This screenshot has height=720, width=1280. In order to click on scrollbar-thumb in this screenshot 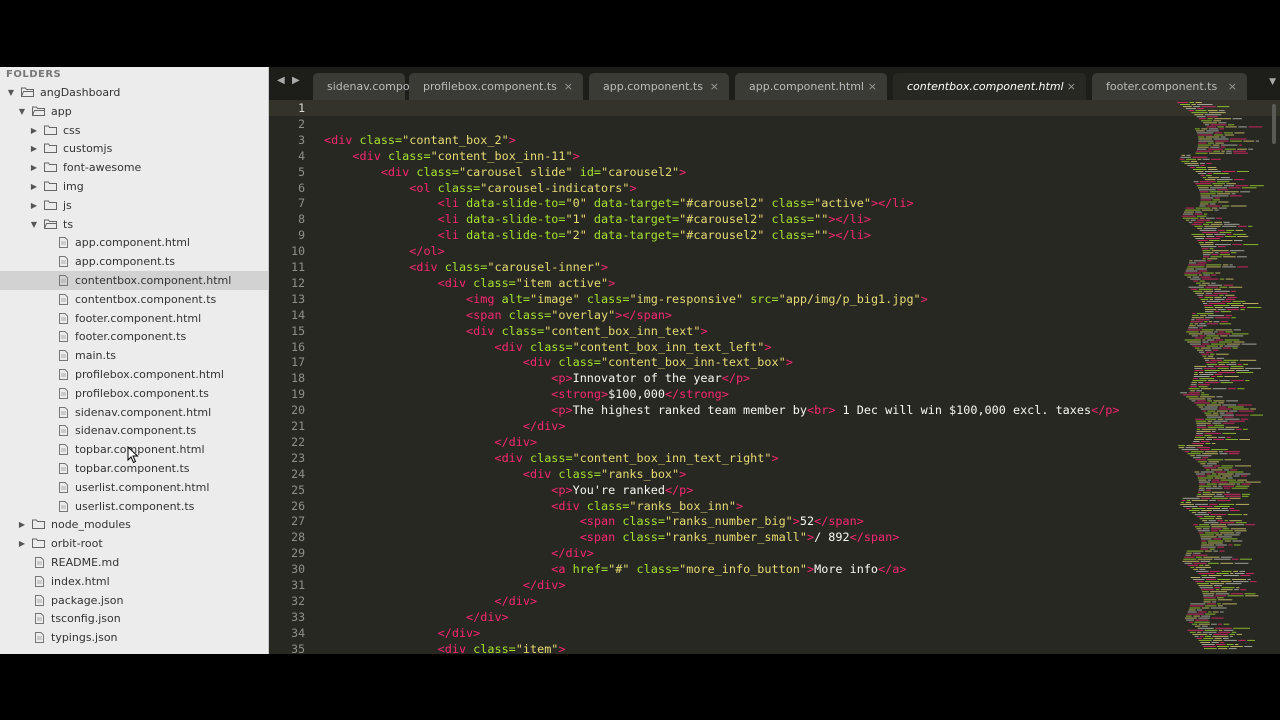, I will do `click(1274, 124)`.